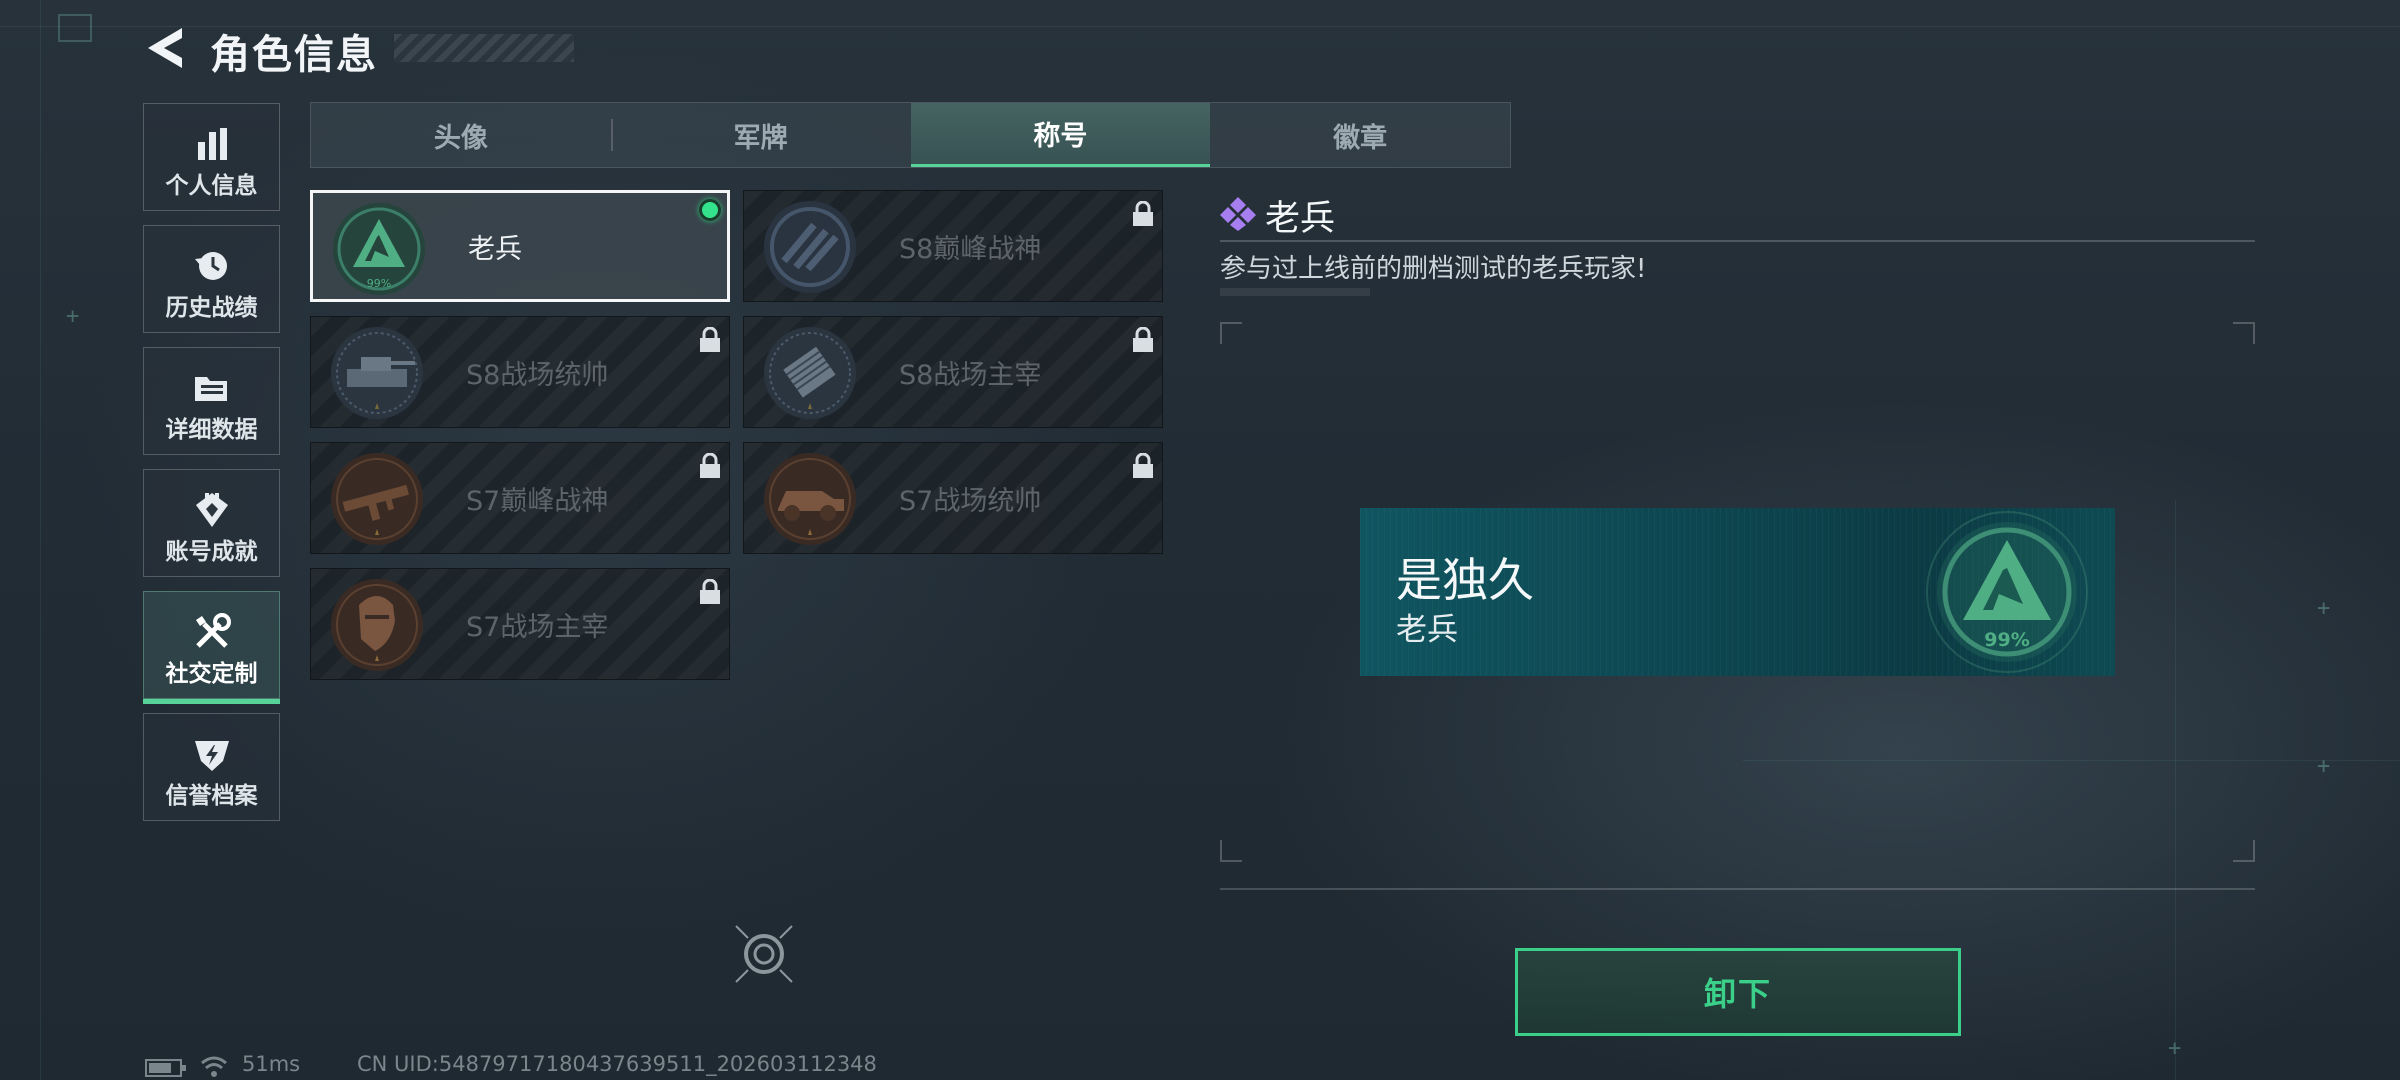  I want to click on wifi-icon, so click(214, 1066).